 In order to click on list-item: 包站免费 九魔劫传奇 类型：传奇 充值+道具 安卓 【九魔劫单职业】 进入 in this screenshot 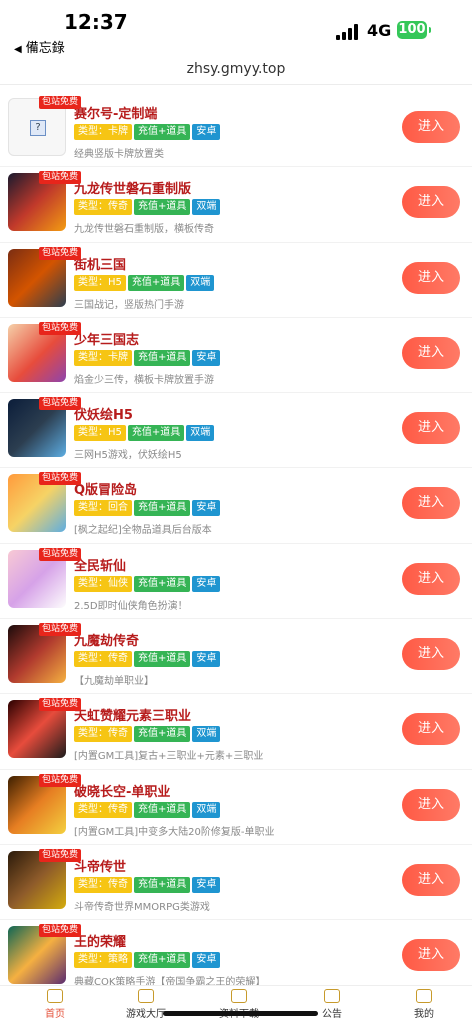, I will do `click(236, 657)`.